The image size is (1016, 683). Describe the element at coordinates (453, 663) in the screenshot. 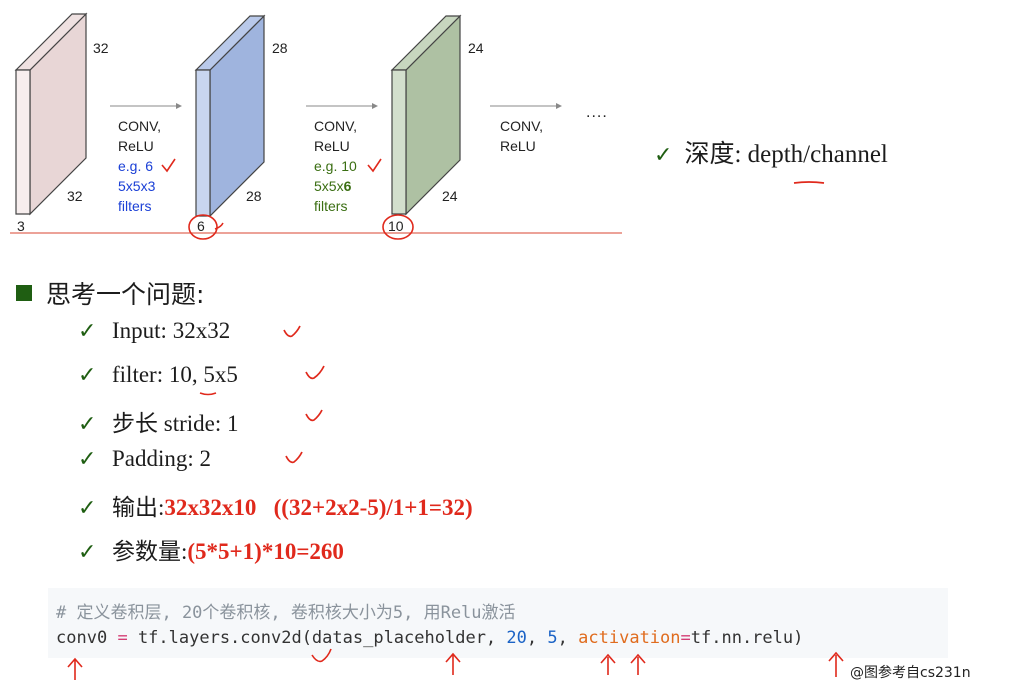

I see `arrow-annotation-placeholder` at that location.